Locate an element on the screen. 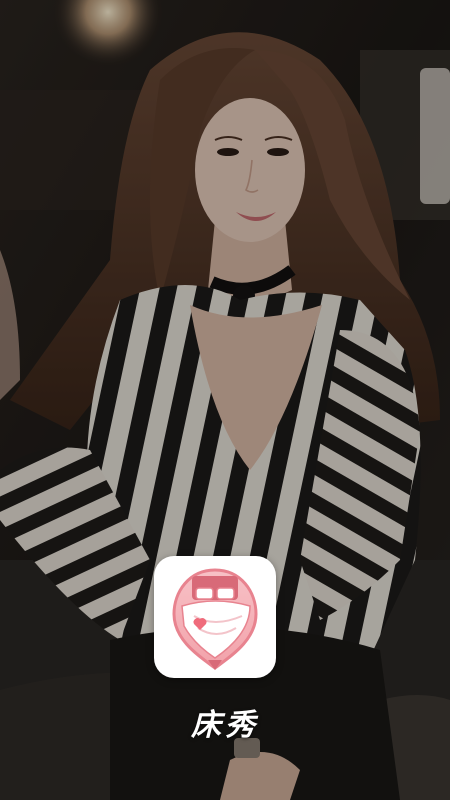  bed-heart-icon is located at coordinates (215, 619).